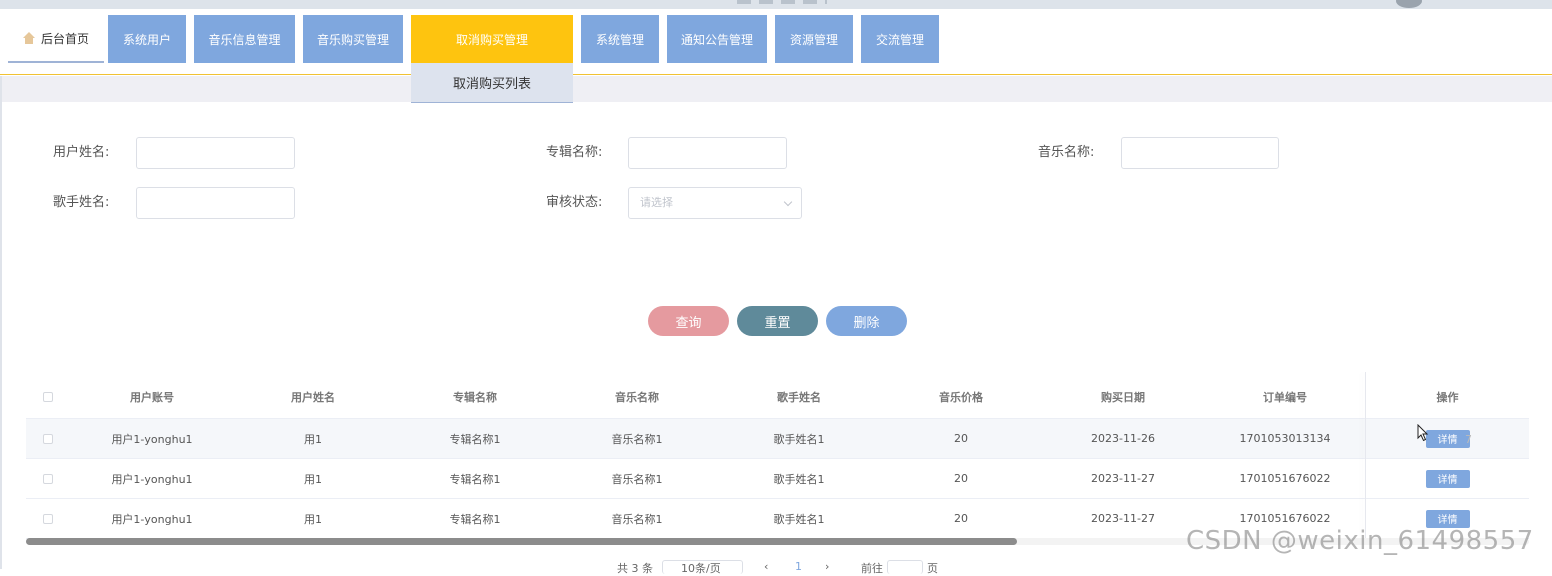 This screenshot has height=576, width=1552. Describe the element at coordinates (1285, 478) in the screenshot. I see `cell-order: 1701051676022` at that location.